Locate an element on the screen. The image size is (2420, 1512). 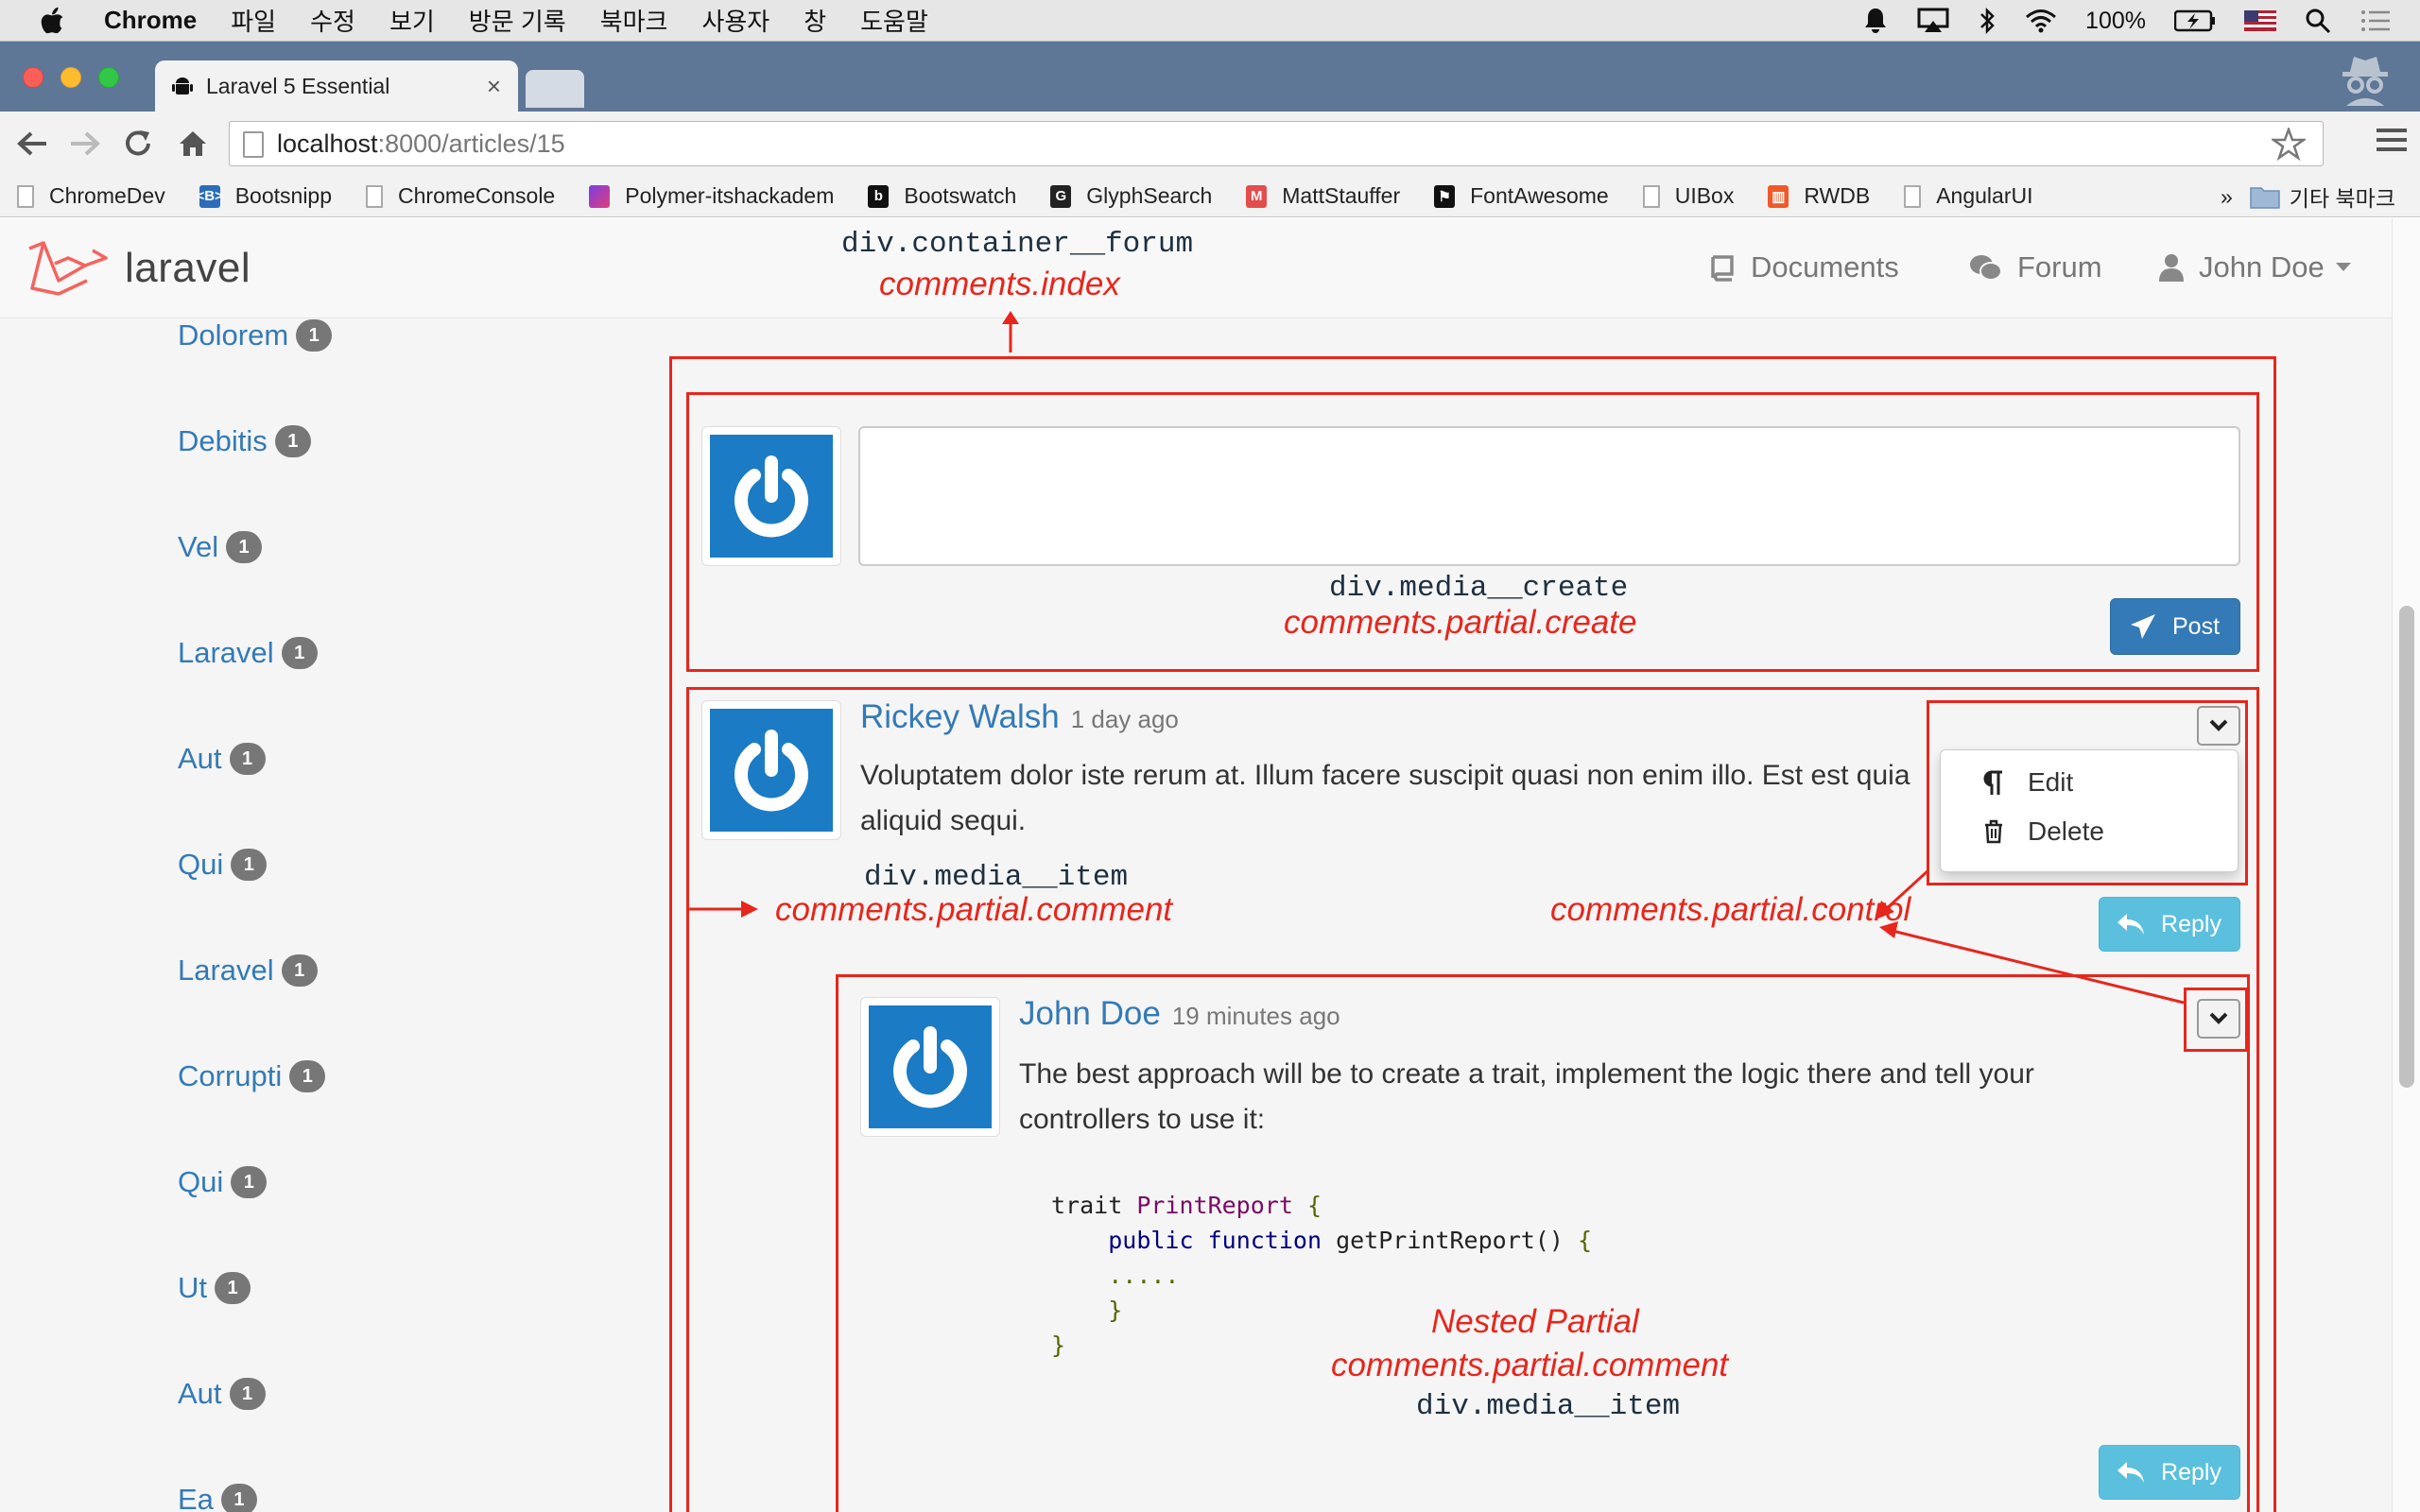
comment-header: John Doe 19 minutes ago is located at coordinates (1179, 1014).